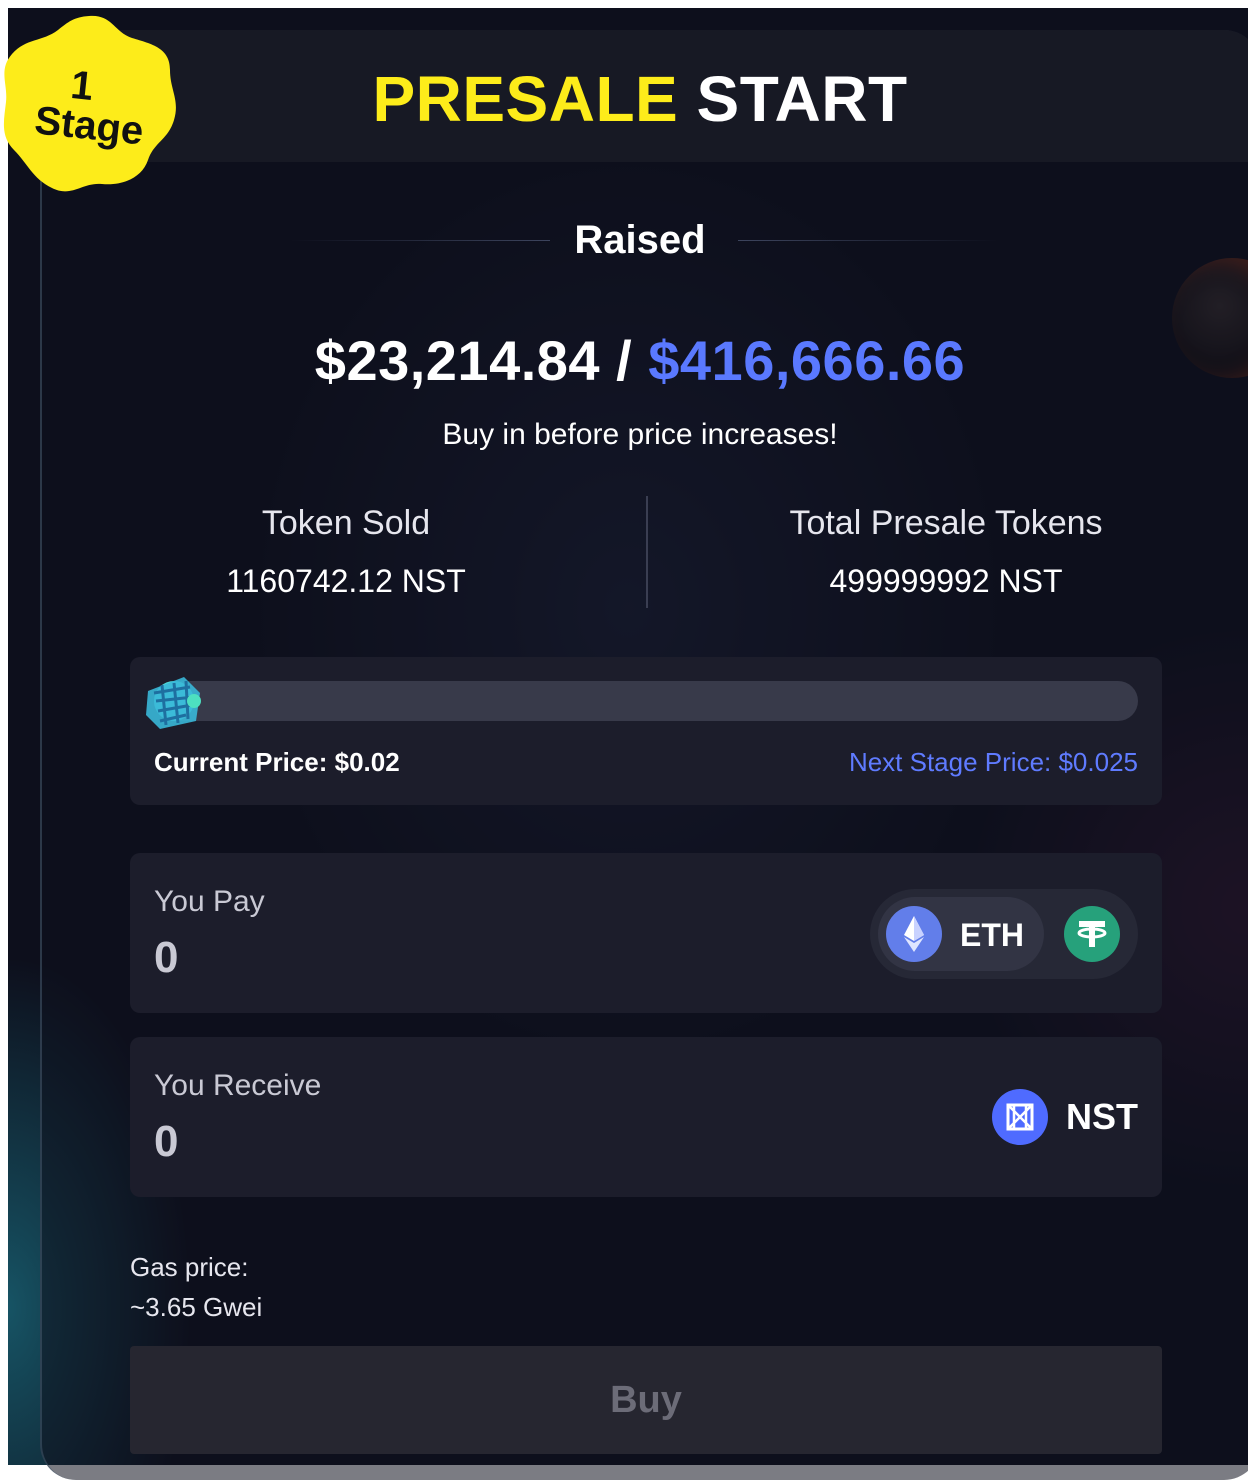 This screenshot has width=1248, height=1480. I want to click on token-sold-label: Token Sold, so click(346, 523).